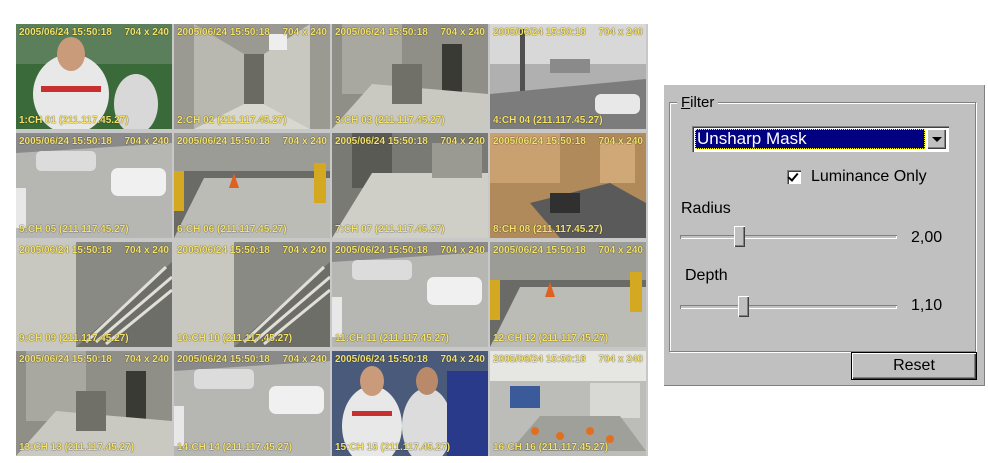  I want to click on depth-value: 1,10, so click(927, 305).